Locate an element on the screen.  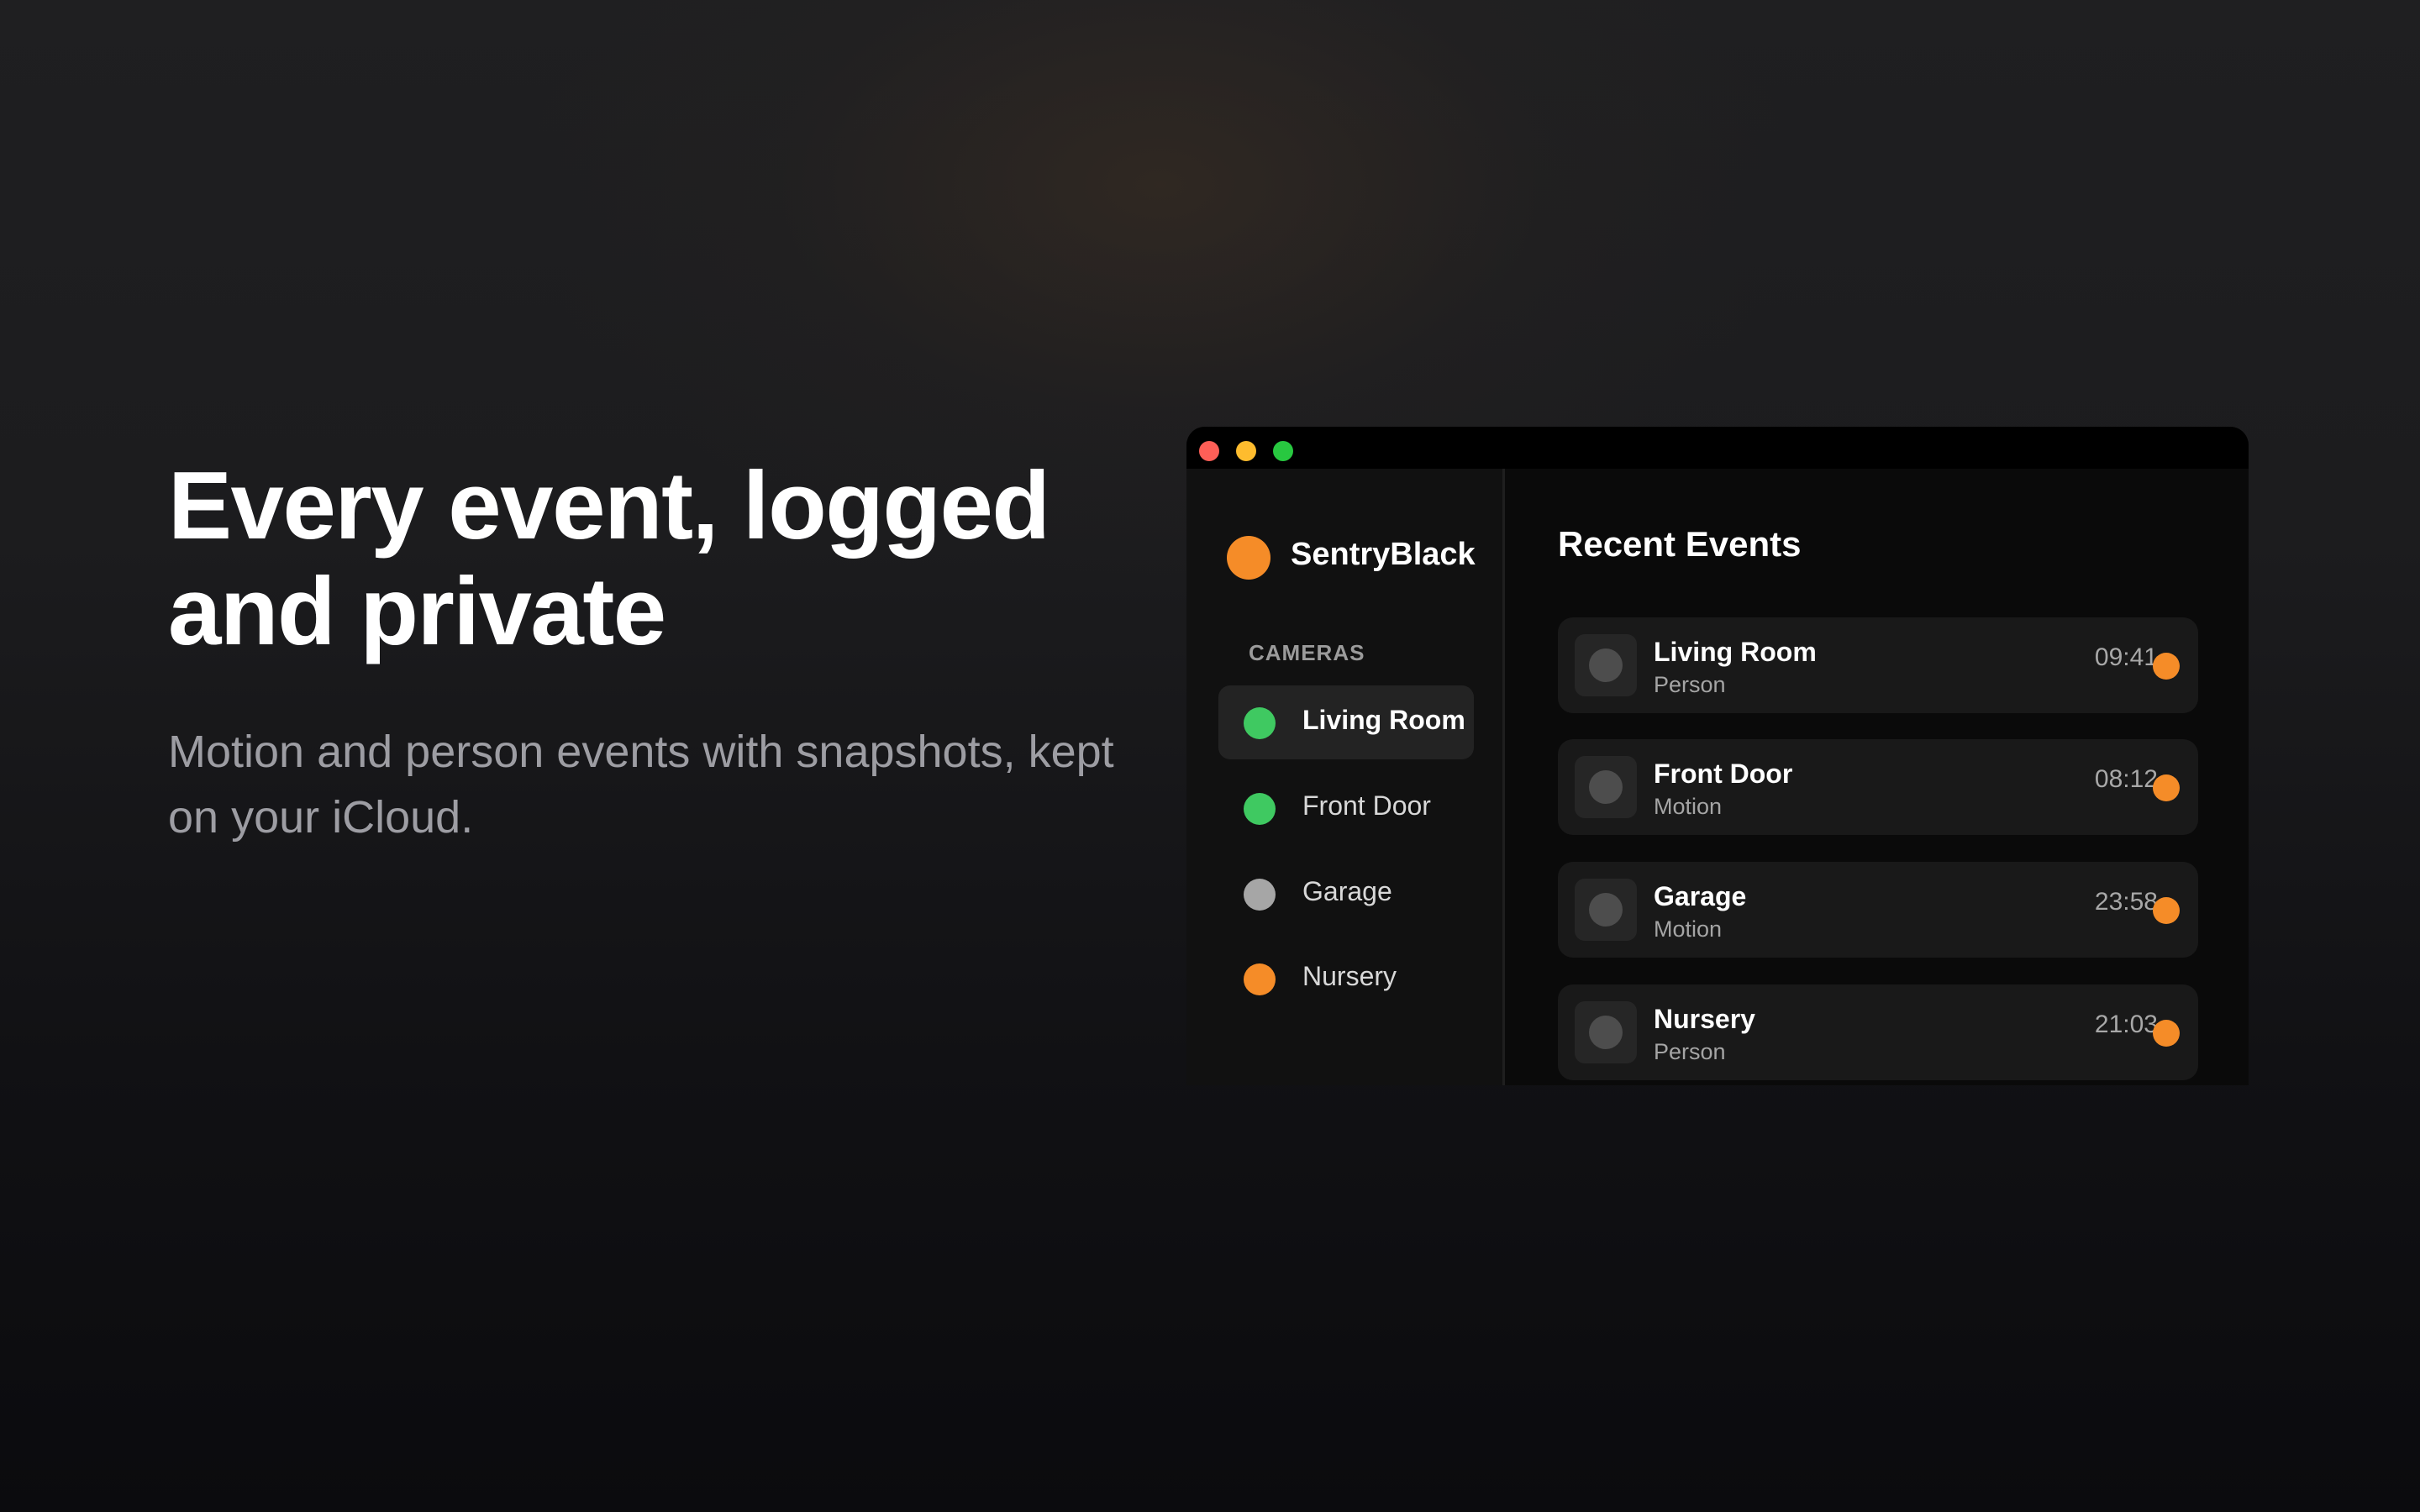
event-row: Garage Motion 23:58 is located at coordinates (1878, 910).